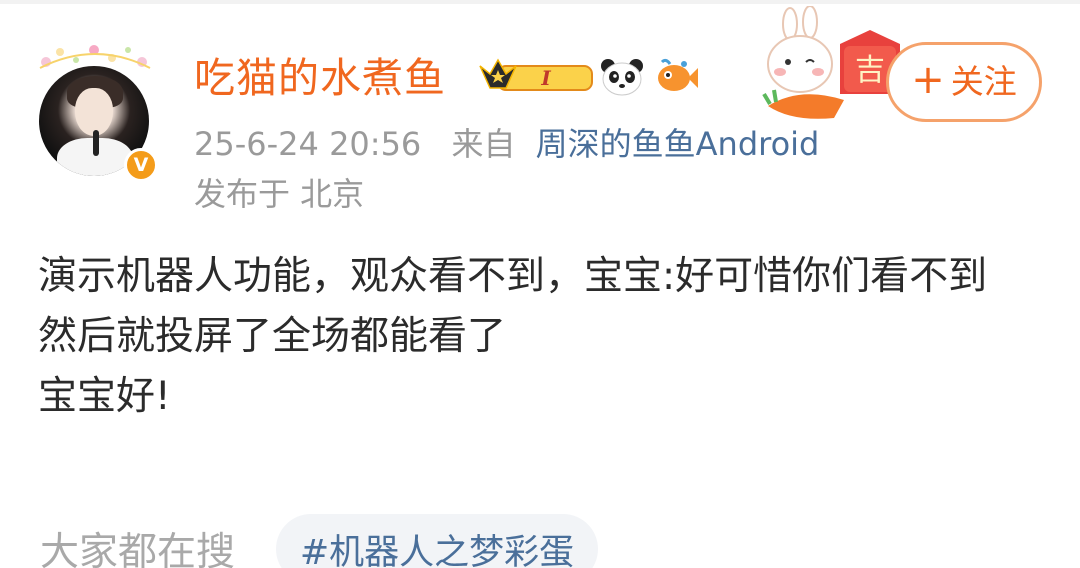 This screenshot has width=1080, height=568. I want to click on post-line: 然后就投屏了全场都能看了, so click(272, 336).